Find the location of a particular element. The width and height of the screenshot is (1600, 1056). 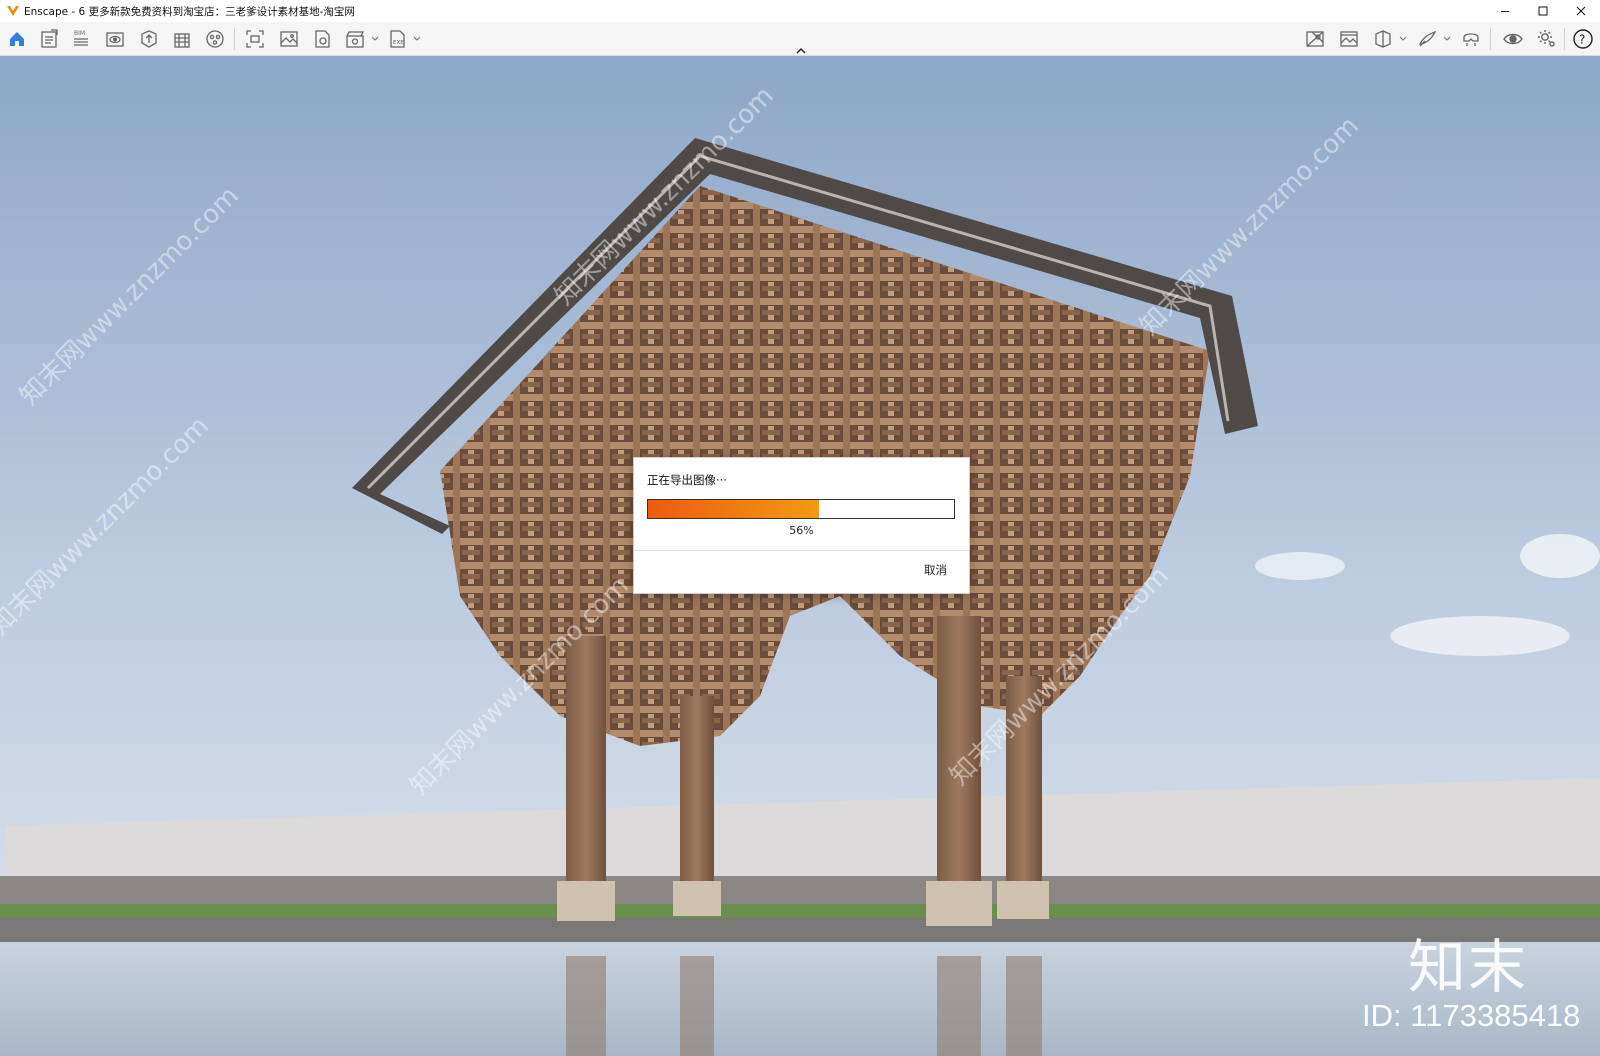

progress-bar is located at coordinates (801, 509).